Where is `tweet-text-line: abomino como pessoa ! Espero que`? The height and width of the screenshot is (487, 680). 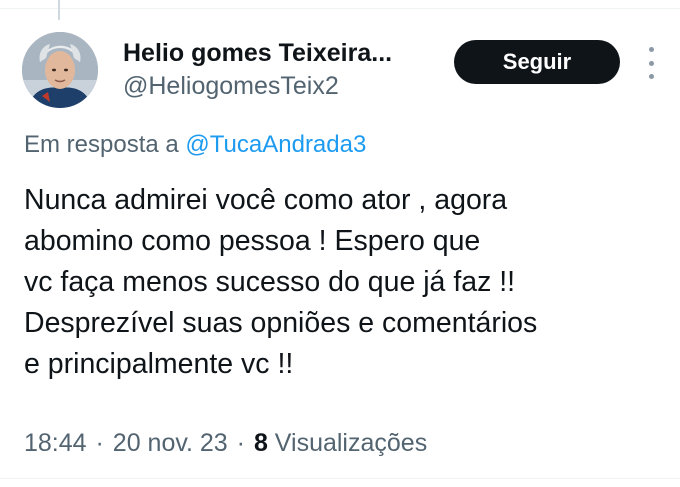
tweet-text-line: abomino como pessoa ! Espero que is located at coordinates (252, 241).